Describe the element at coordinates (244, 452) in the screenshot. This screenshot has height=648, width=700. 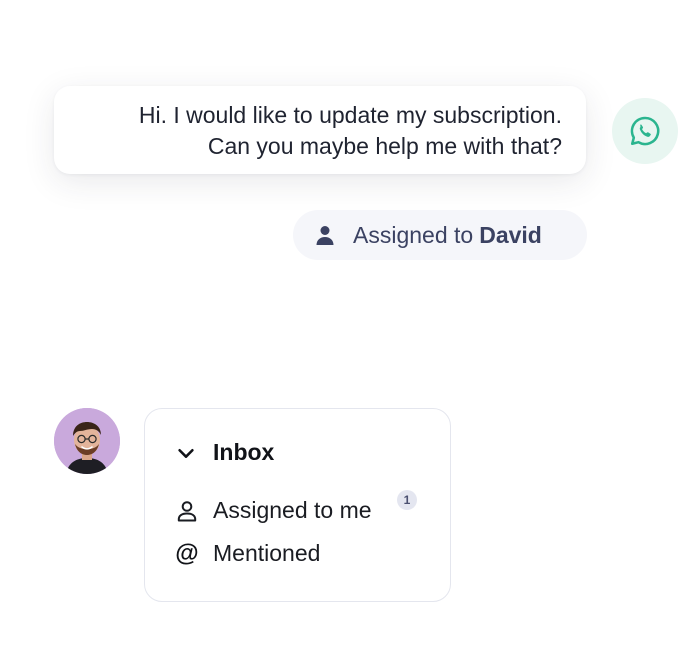
I see `inbox-title: Inbox` at that location.